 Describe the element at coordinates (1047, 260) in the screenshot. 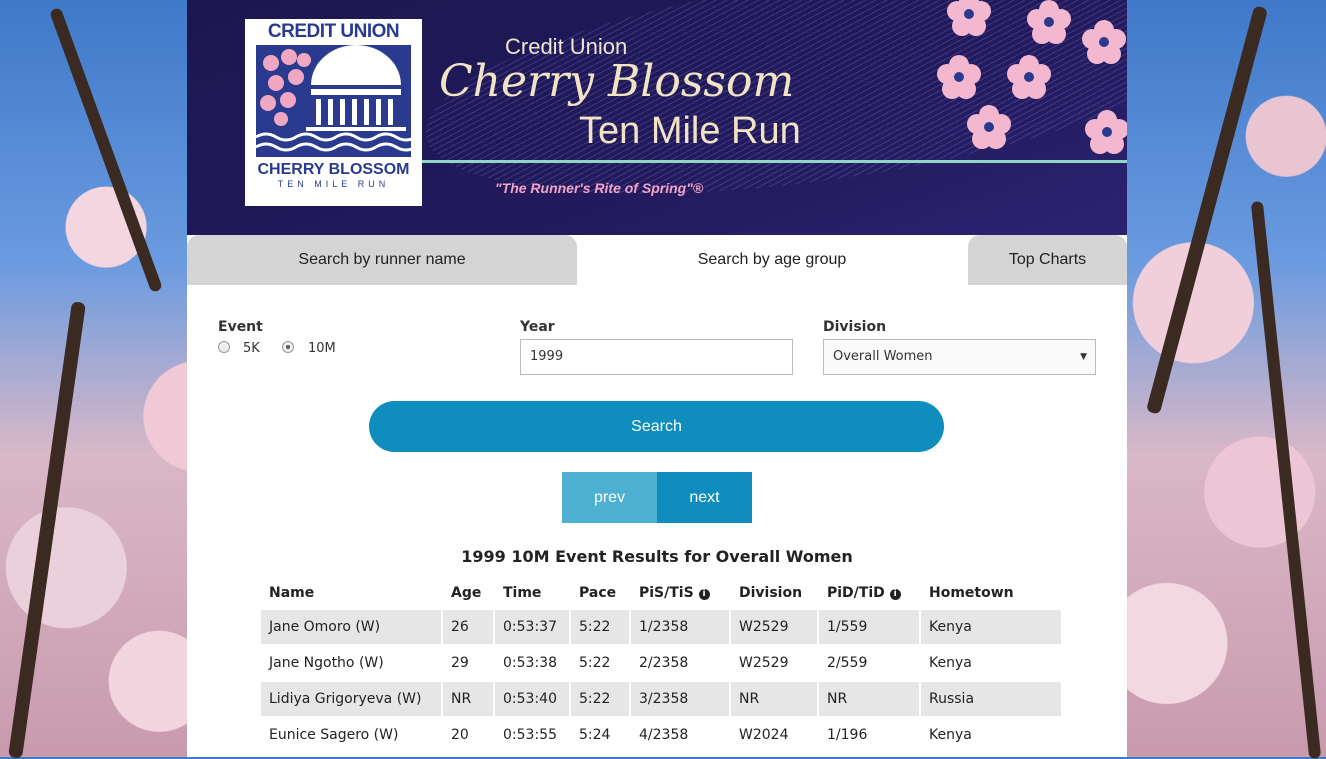

I see `tab-top-charts: Top Charts` at that location.